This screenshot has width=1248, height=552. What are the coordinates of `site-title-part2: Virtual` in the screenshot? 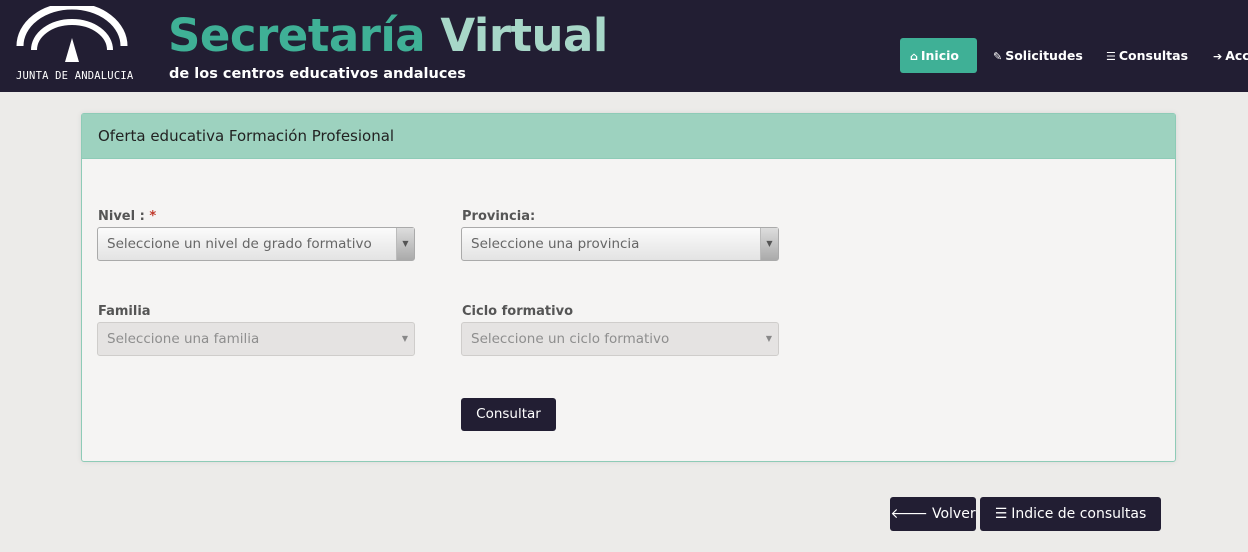 It's located at (524, 35).